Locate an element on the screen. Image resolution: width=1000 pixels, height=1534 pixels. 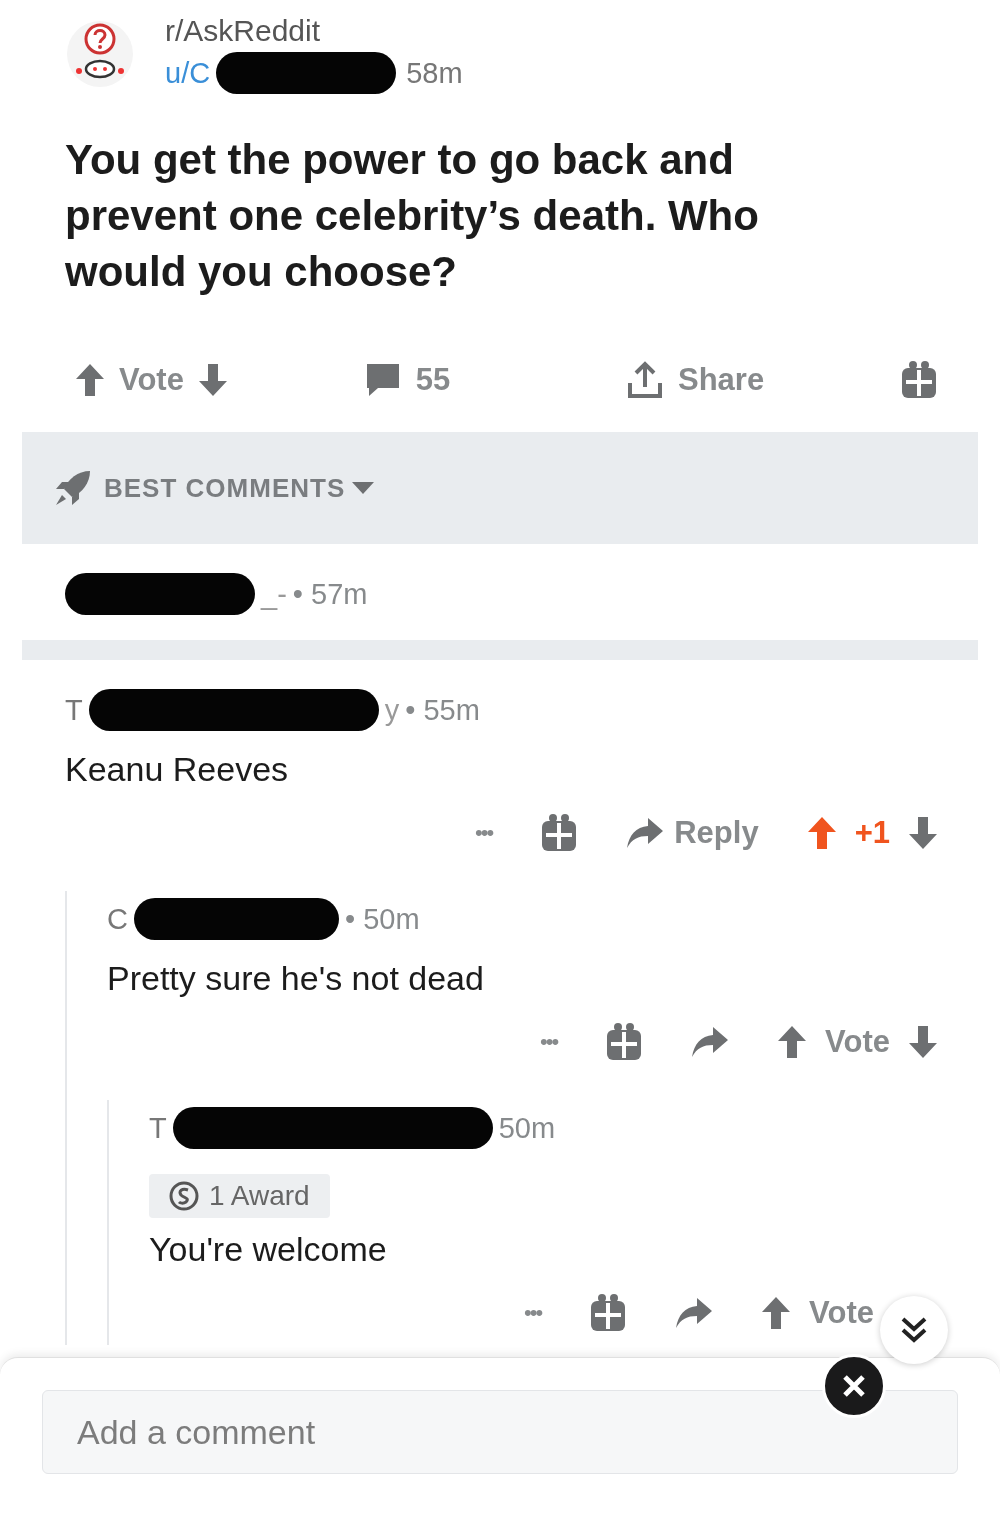
award-badge: 1 Award is located at coordinates (239, 1196).